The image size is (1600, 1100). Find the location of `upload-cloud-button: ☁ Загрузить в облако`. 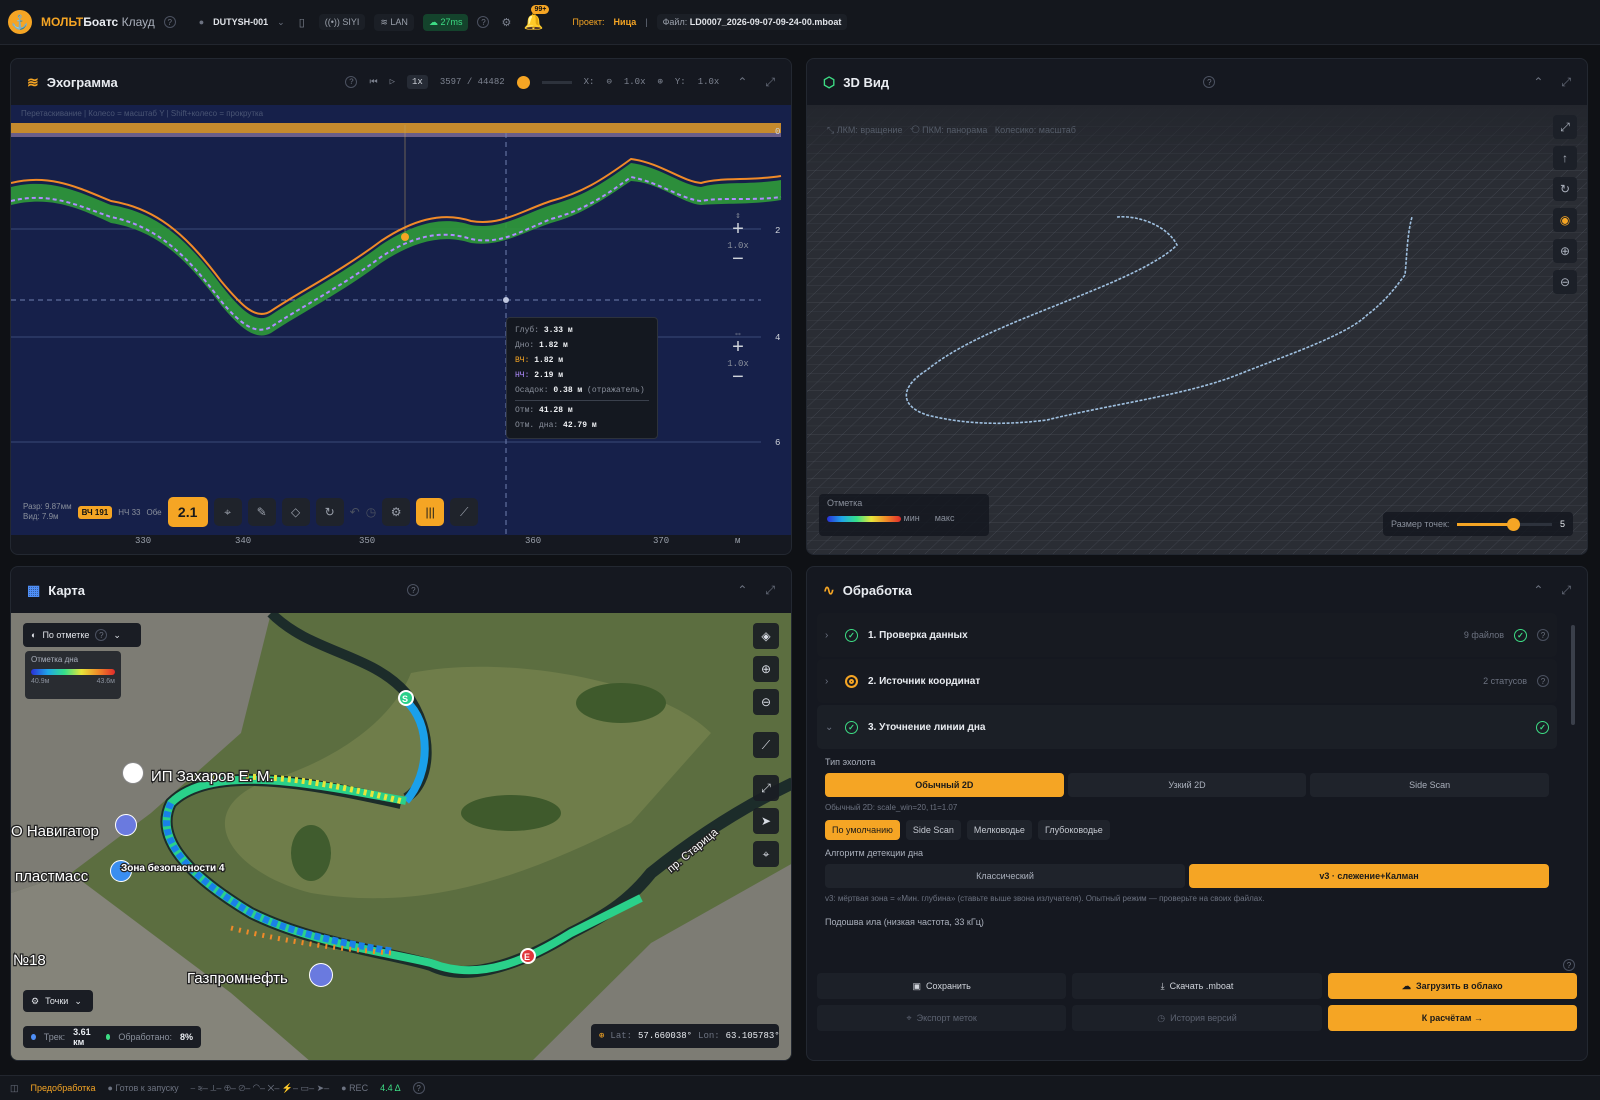

upload-cloud-button: ☁ Загрузить в облако is located at coordinates (1452, 986).